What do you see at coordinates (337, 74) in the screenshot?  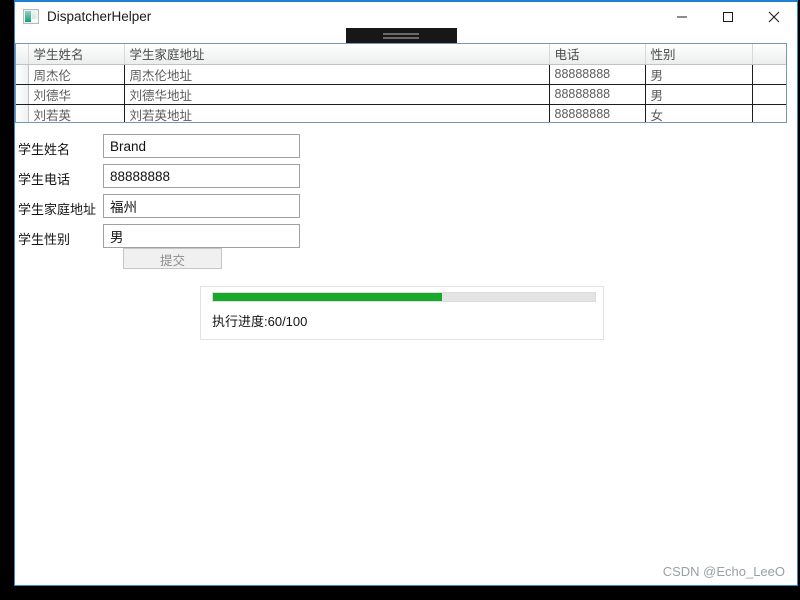 I see `cell-address: 周杰伦地址` at bounding box center [337, 74].